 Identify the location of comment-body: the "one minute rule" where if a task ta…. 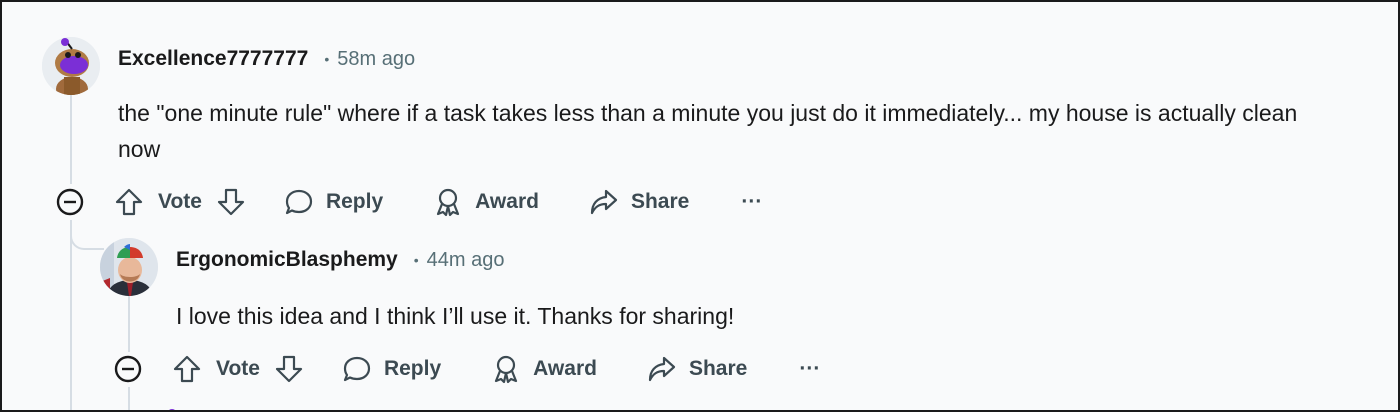
(708, 131).